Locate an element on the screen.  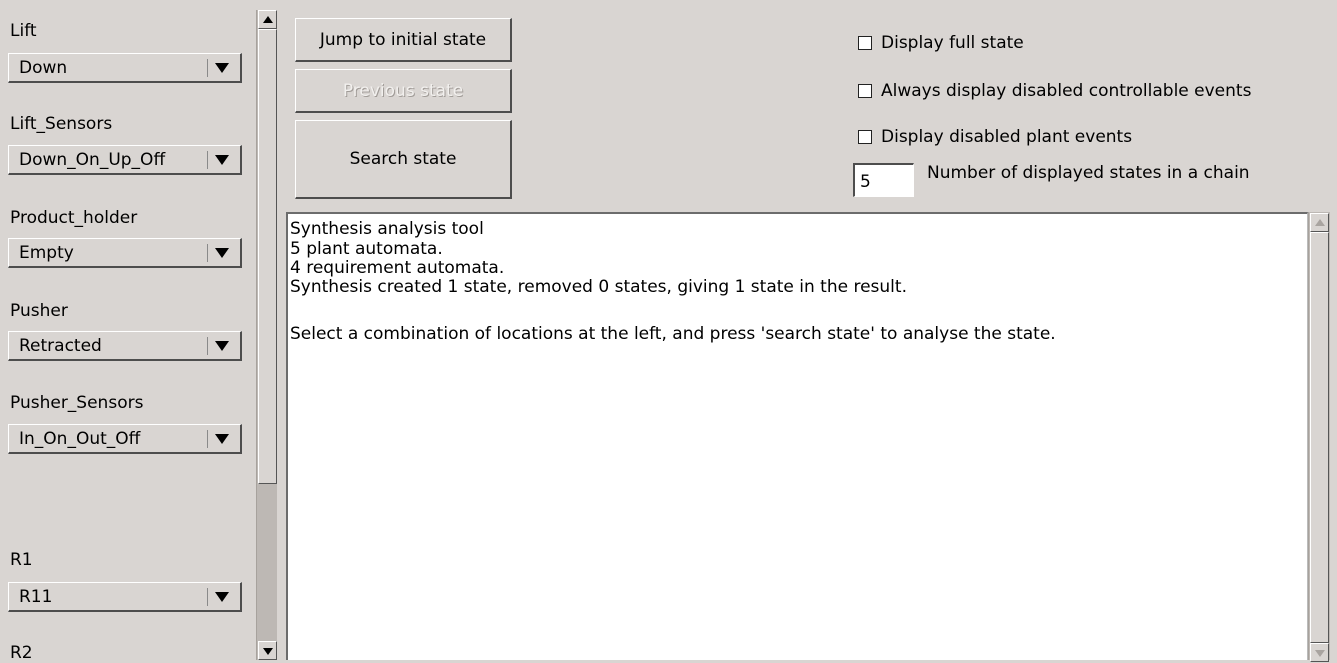
display-disabled-plant-label: Display disabled plant events is located at coordinates (1007, 137).